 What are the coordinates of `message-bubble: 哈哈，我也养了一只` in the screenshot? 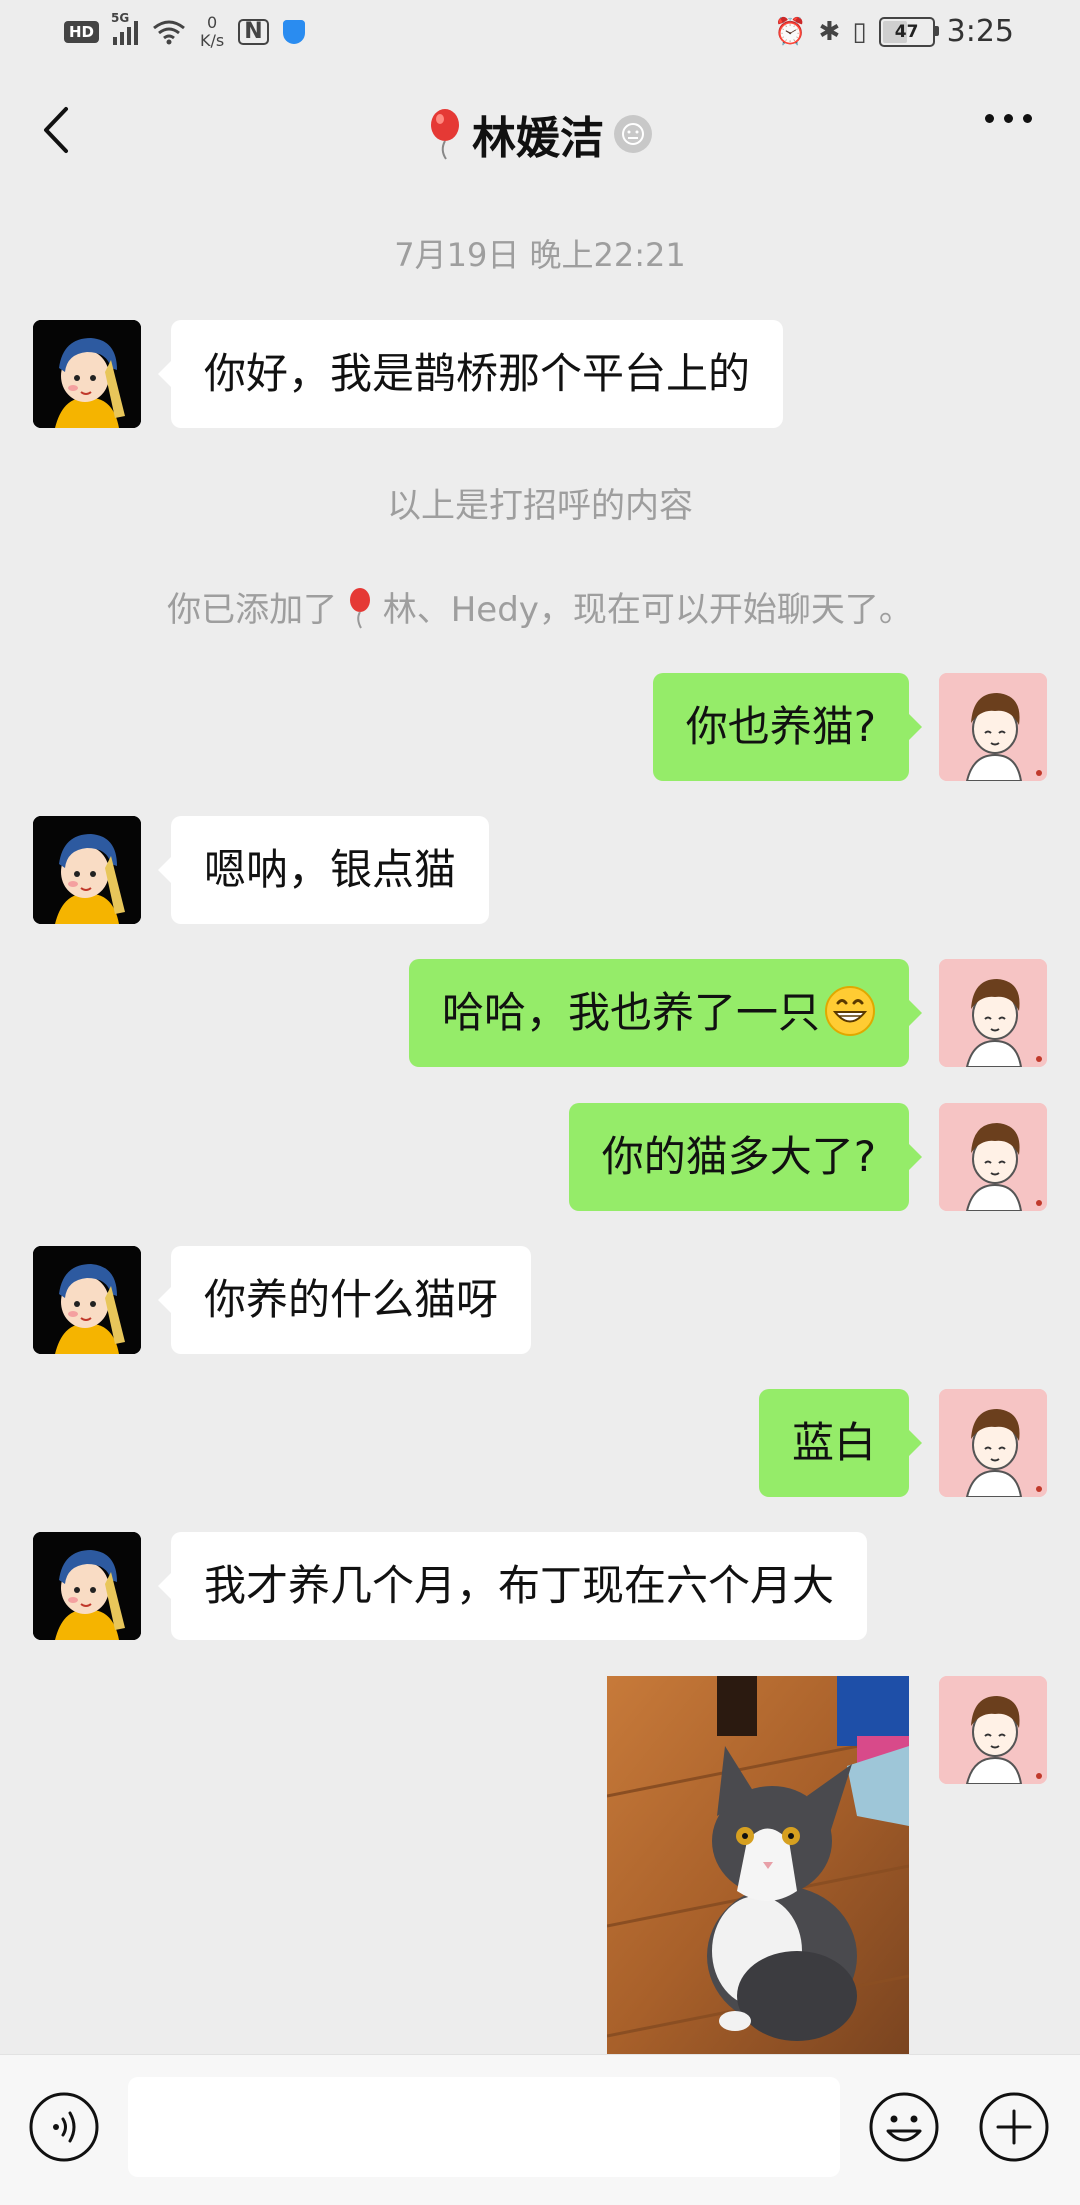 It's located at (665, 1013).